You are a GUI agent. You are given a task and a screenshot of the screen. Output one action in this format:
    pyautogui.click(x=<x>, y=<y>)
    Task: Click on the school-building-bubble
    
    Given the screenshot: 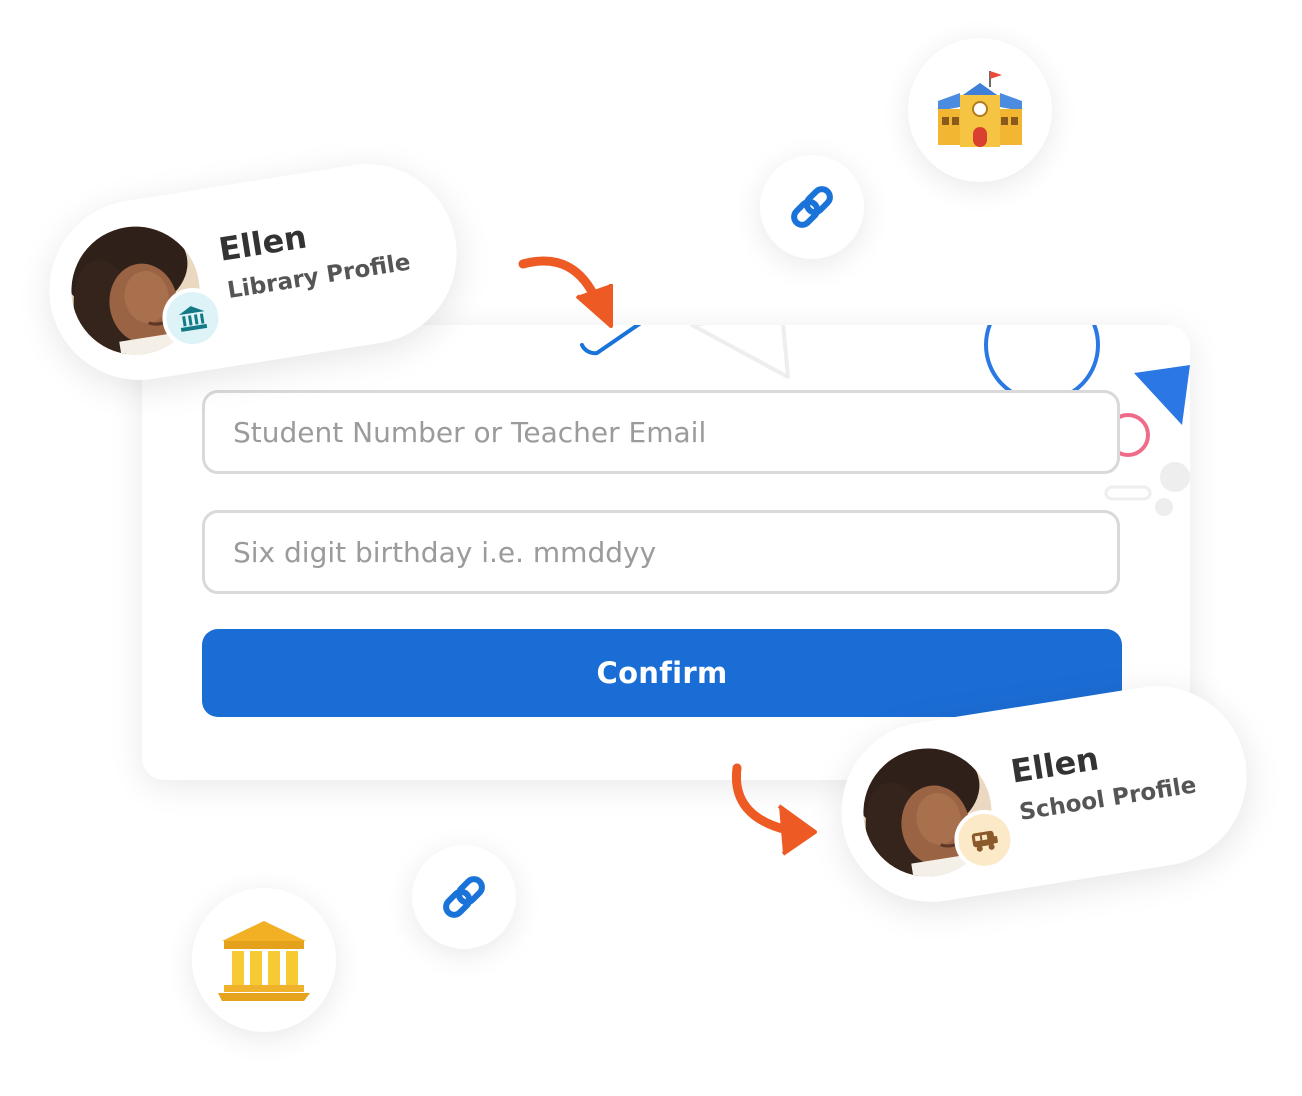 What is the action you would take?
    pyautogui.click(x=980, y=110)
    